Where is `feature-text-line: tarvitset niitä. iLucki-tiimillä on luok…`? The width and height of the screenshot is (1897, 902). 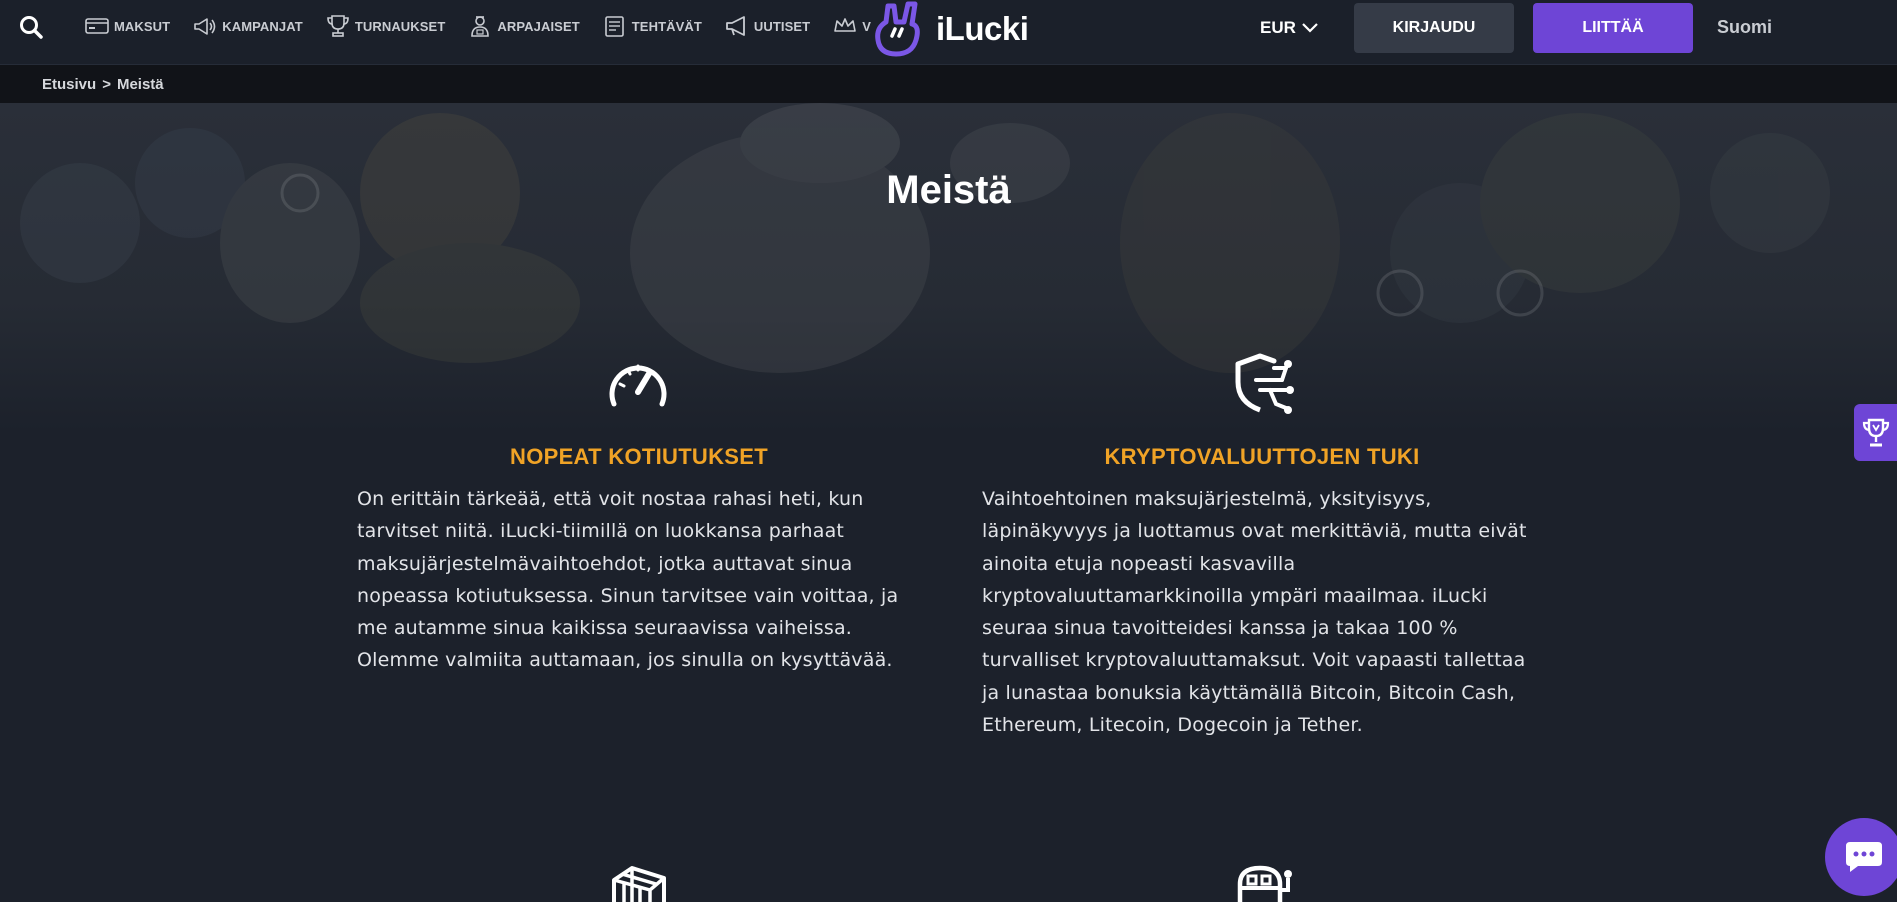 feature-text-line: tarvitset niitä. iLucki-tiimillä on luok… is located at coordinates (601, 531).